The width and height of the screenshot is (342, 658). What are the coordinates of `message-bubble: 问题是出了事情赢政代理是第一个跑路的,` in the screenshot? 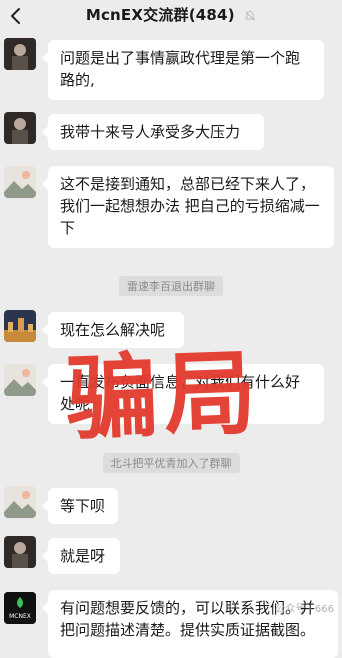 It's located at (183, 70).